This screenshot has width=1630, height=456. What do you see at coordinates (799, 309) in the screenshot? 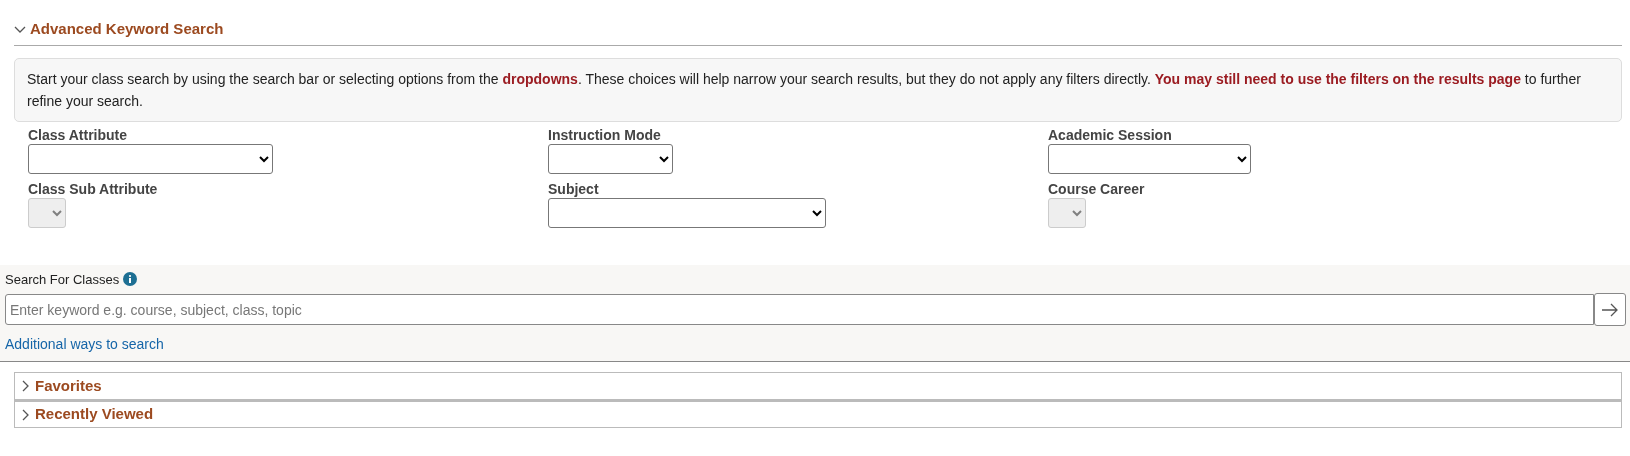
I see `search-field: Enter keyword e.g. course, subject, class, topic` at bounding box center [799, 309].